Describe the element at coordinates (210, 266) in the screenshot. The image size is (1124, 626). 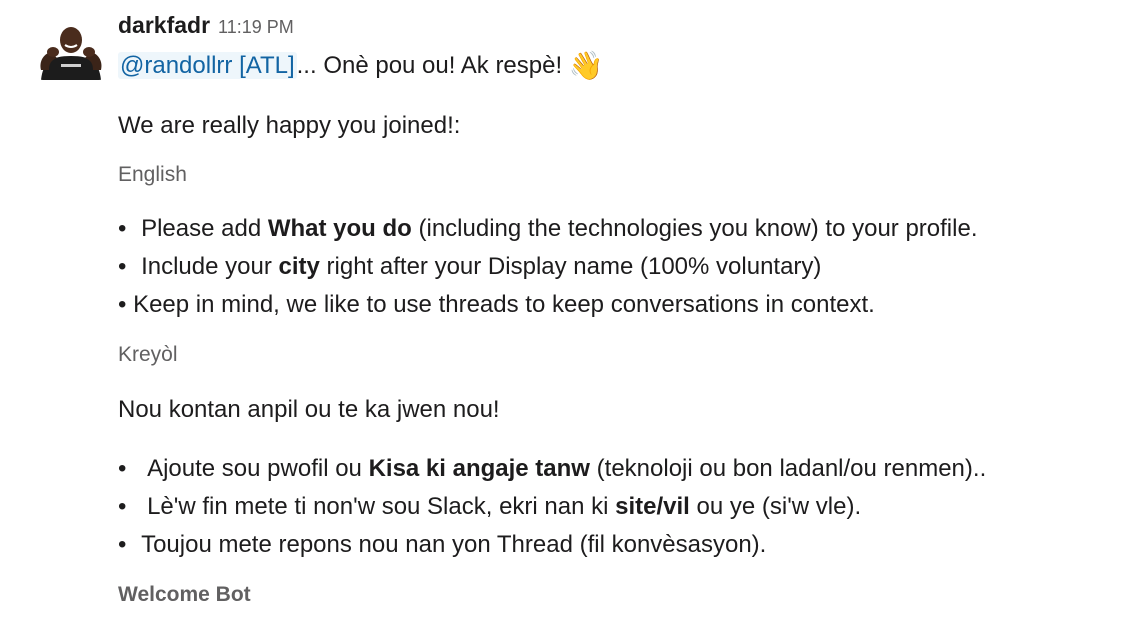
I see `bullet-text-pre: Include your` at that location.